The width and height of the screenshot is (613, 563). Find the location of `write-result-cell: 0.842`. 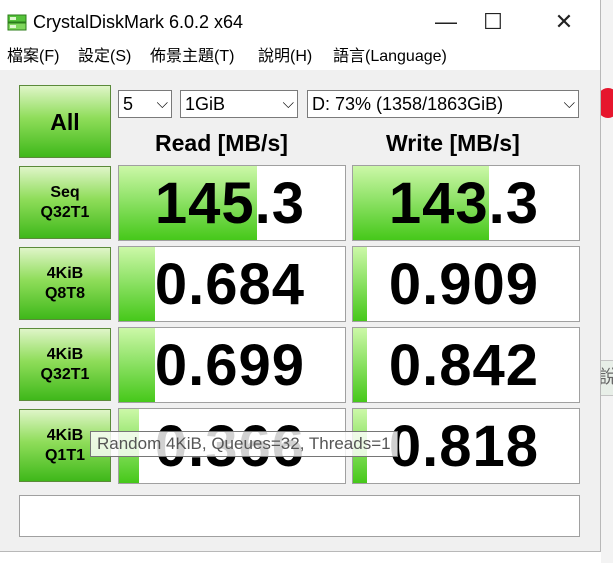

write-result-cell: 0.842 is located at coordinates (466, 365).